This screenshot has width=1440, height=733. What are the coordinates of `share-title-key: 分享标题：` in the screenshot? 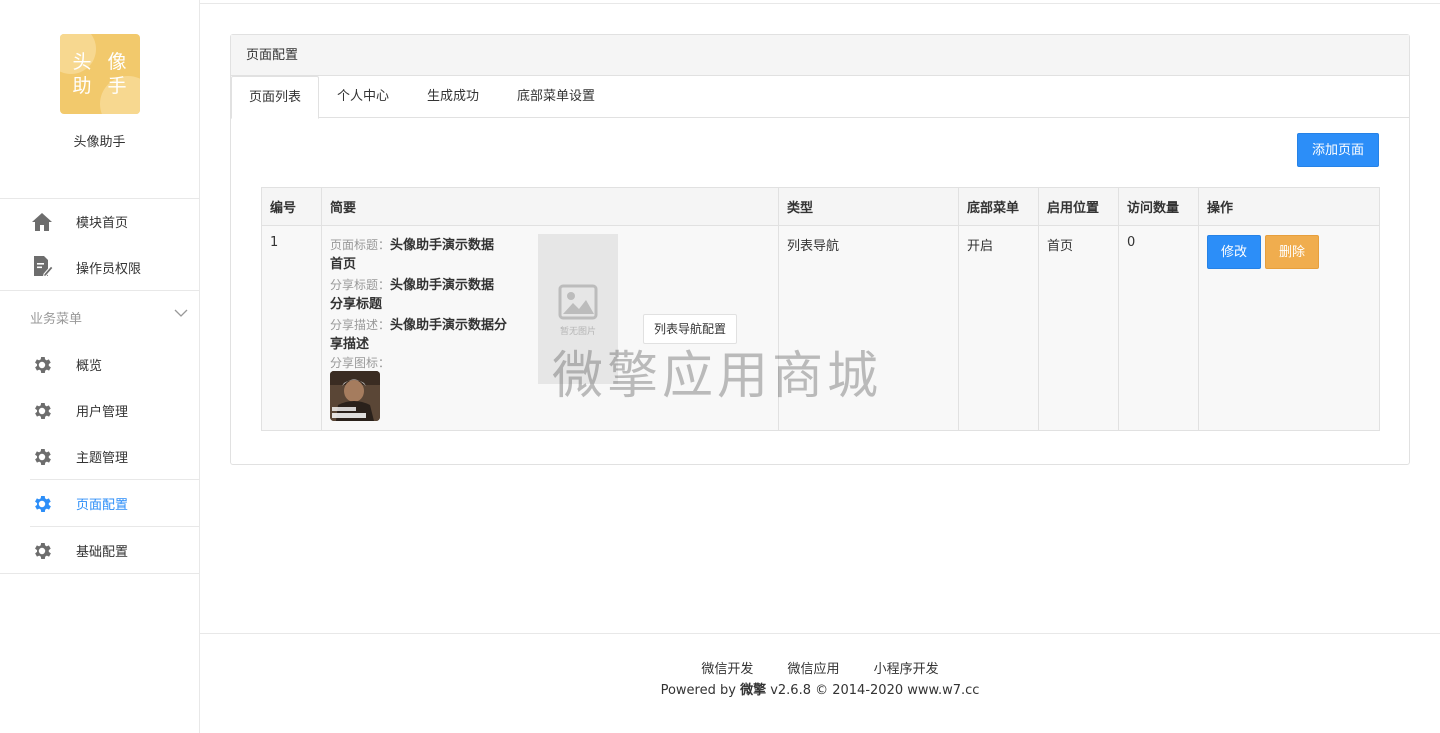 It's located at (360, 285).